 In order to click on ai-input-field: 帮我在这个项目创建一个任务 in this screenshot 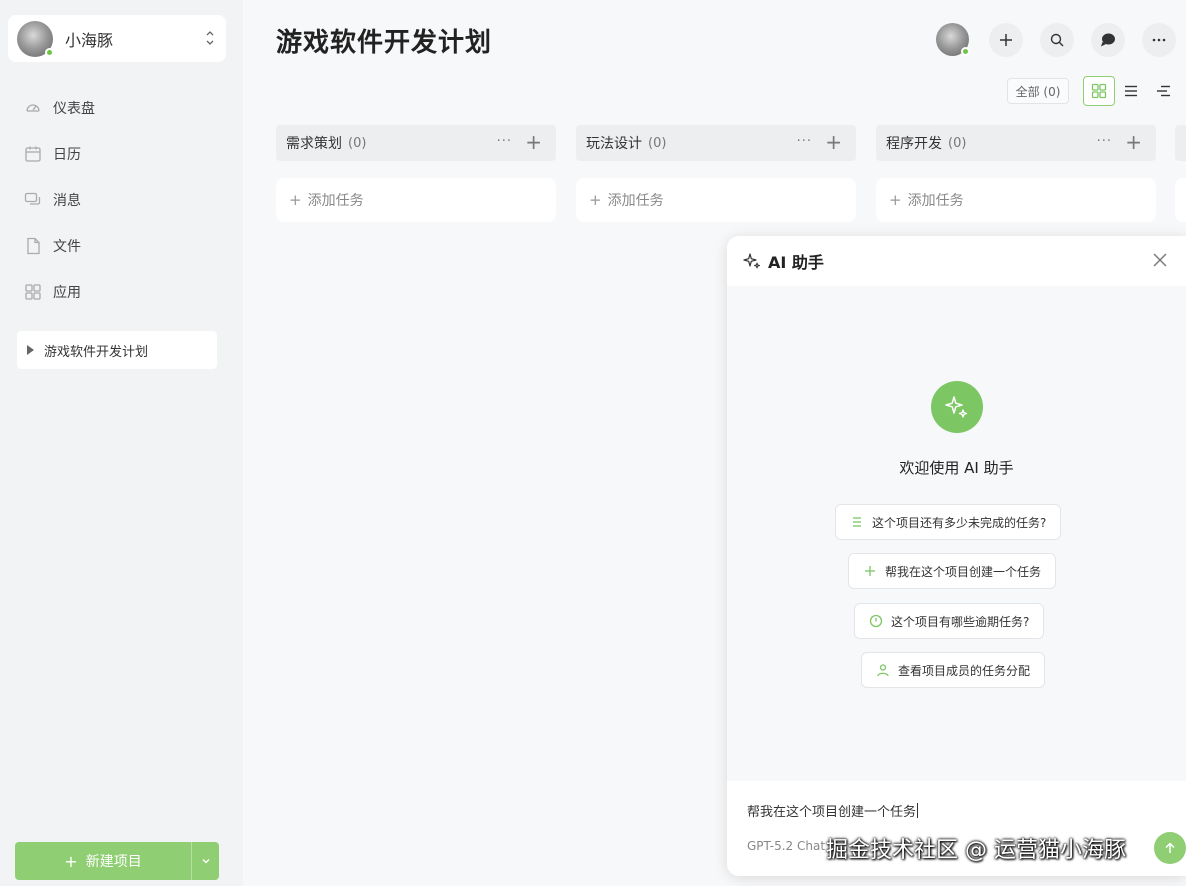, I will do `click(833, 810)`.